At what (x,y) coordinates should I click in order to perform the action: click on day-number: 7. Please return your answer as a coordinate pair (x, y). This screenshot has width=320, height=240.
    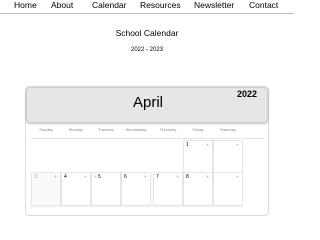
    Looking at the image, I should click on (157, 177).